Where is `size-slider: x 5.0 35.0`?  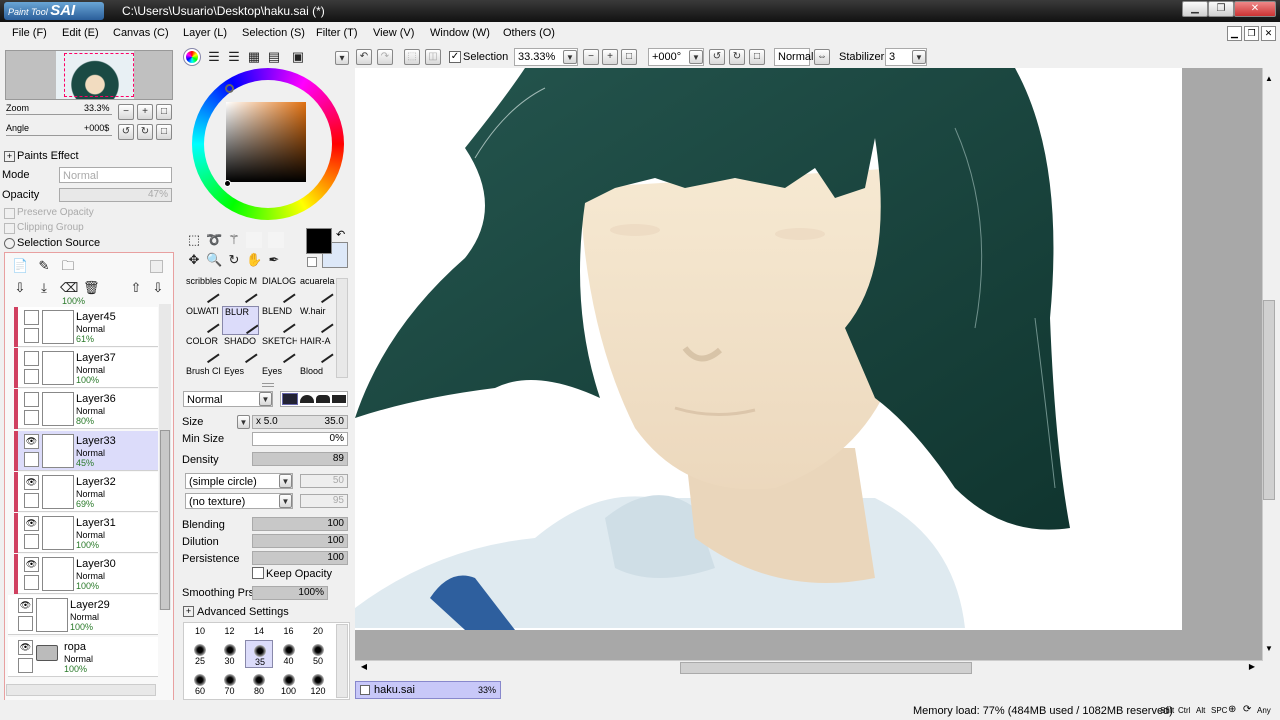
size-slider: x 5.0 35.0 is located at coordinates (300, 422).